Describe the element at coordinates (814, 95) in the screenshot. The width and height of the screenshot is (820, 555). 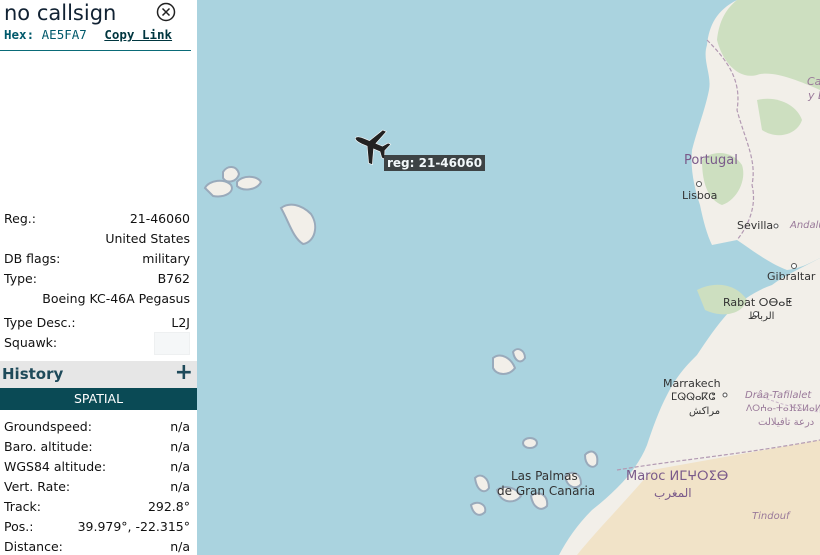
I see `region-label-y: y L` at that location.